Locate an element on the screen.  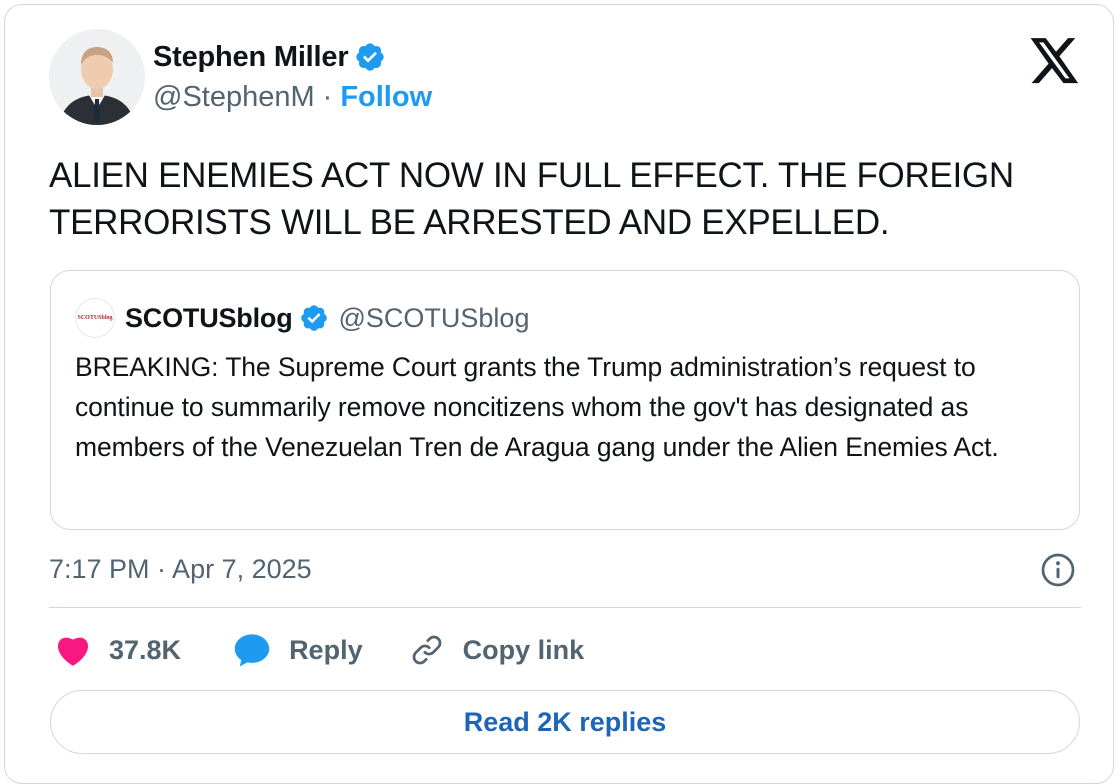
quoted-author-avatar: SCOTUSblog is located at coordinates (95, 318).